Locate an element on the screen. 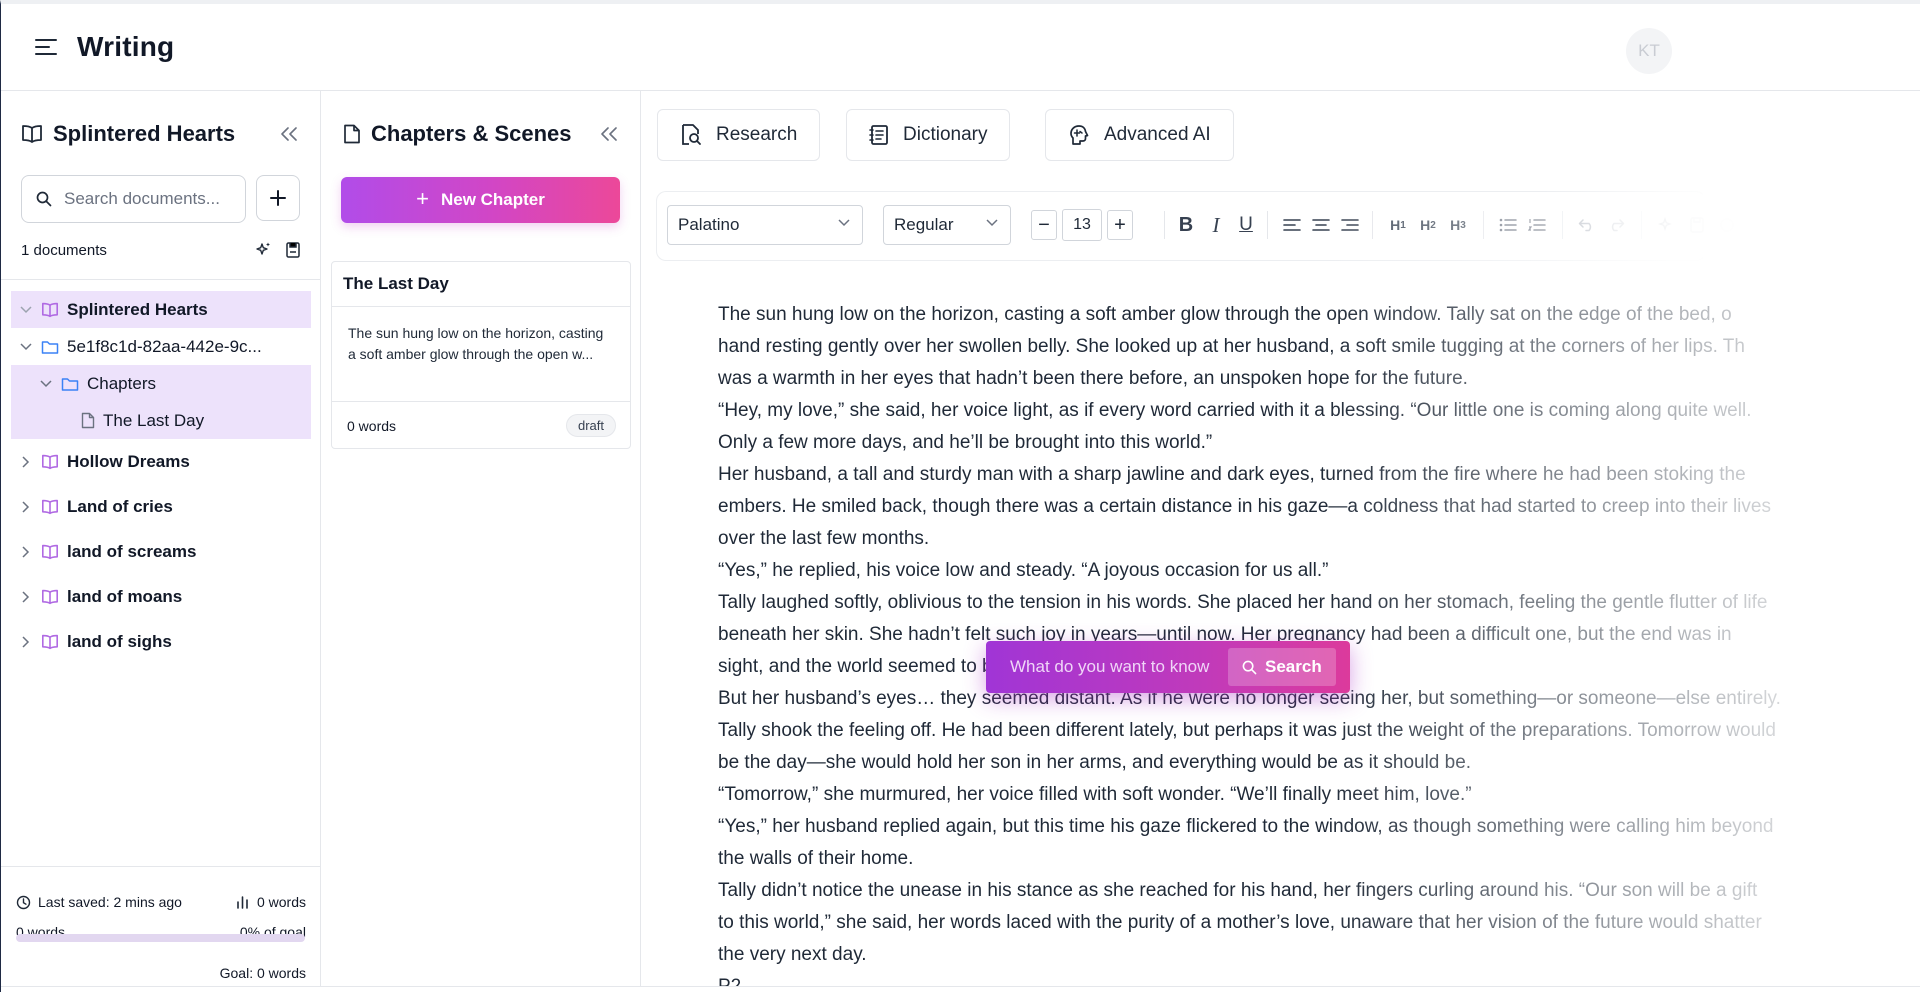  clock-icon is located at coordinates (23, 902).